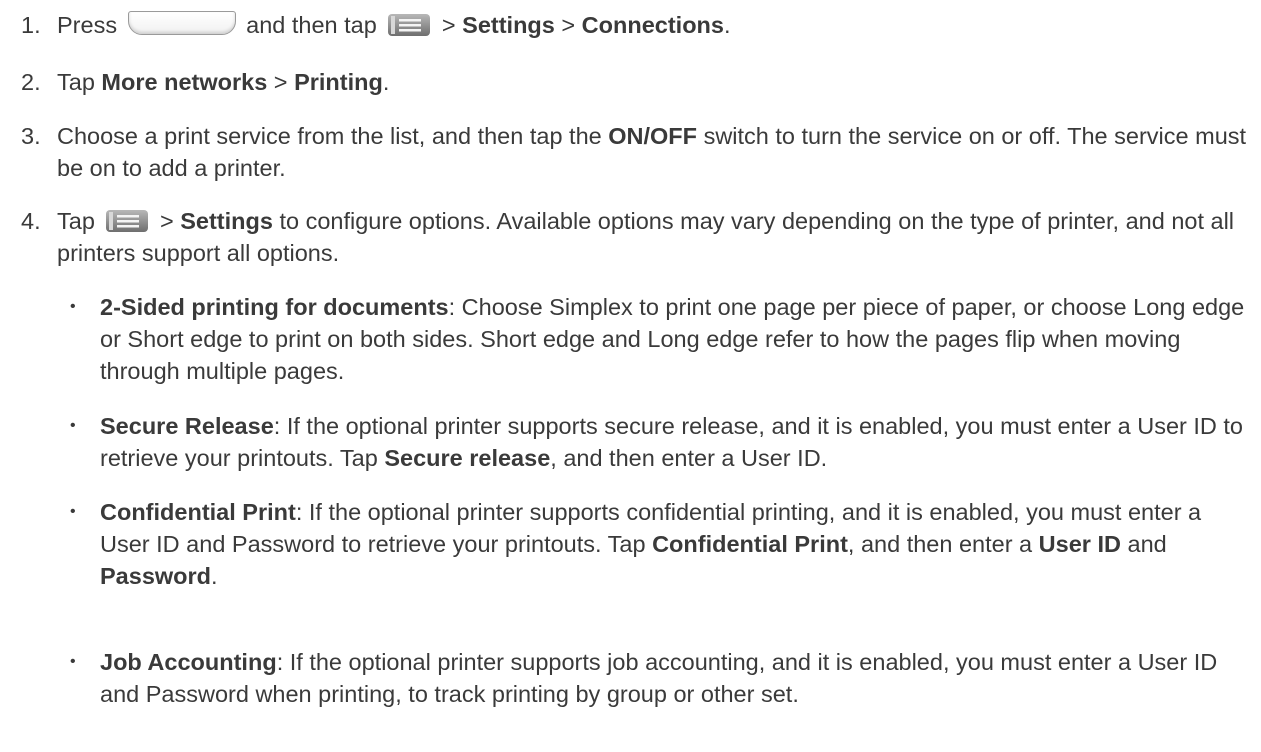  Describe the element at coordinates (181, 23) in the screenshot. I see `home-key-icon` at that location.